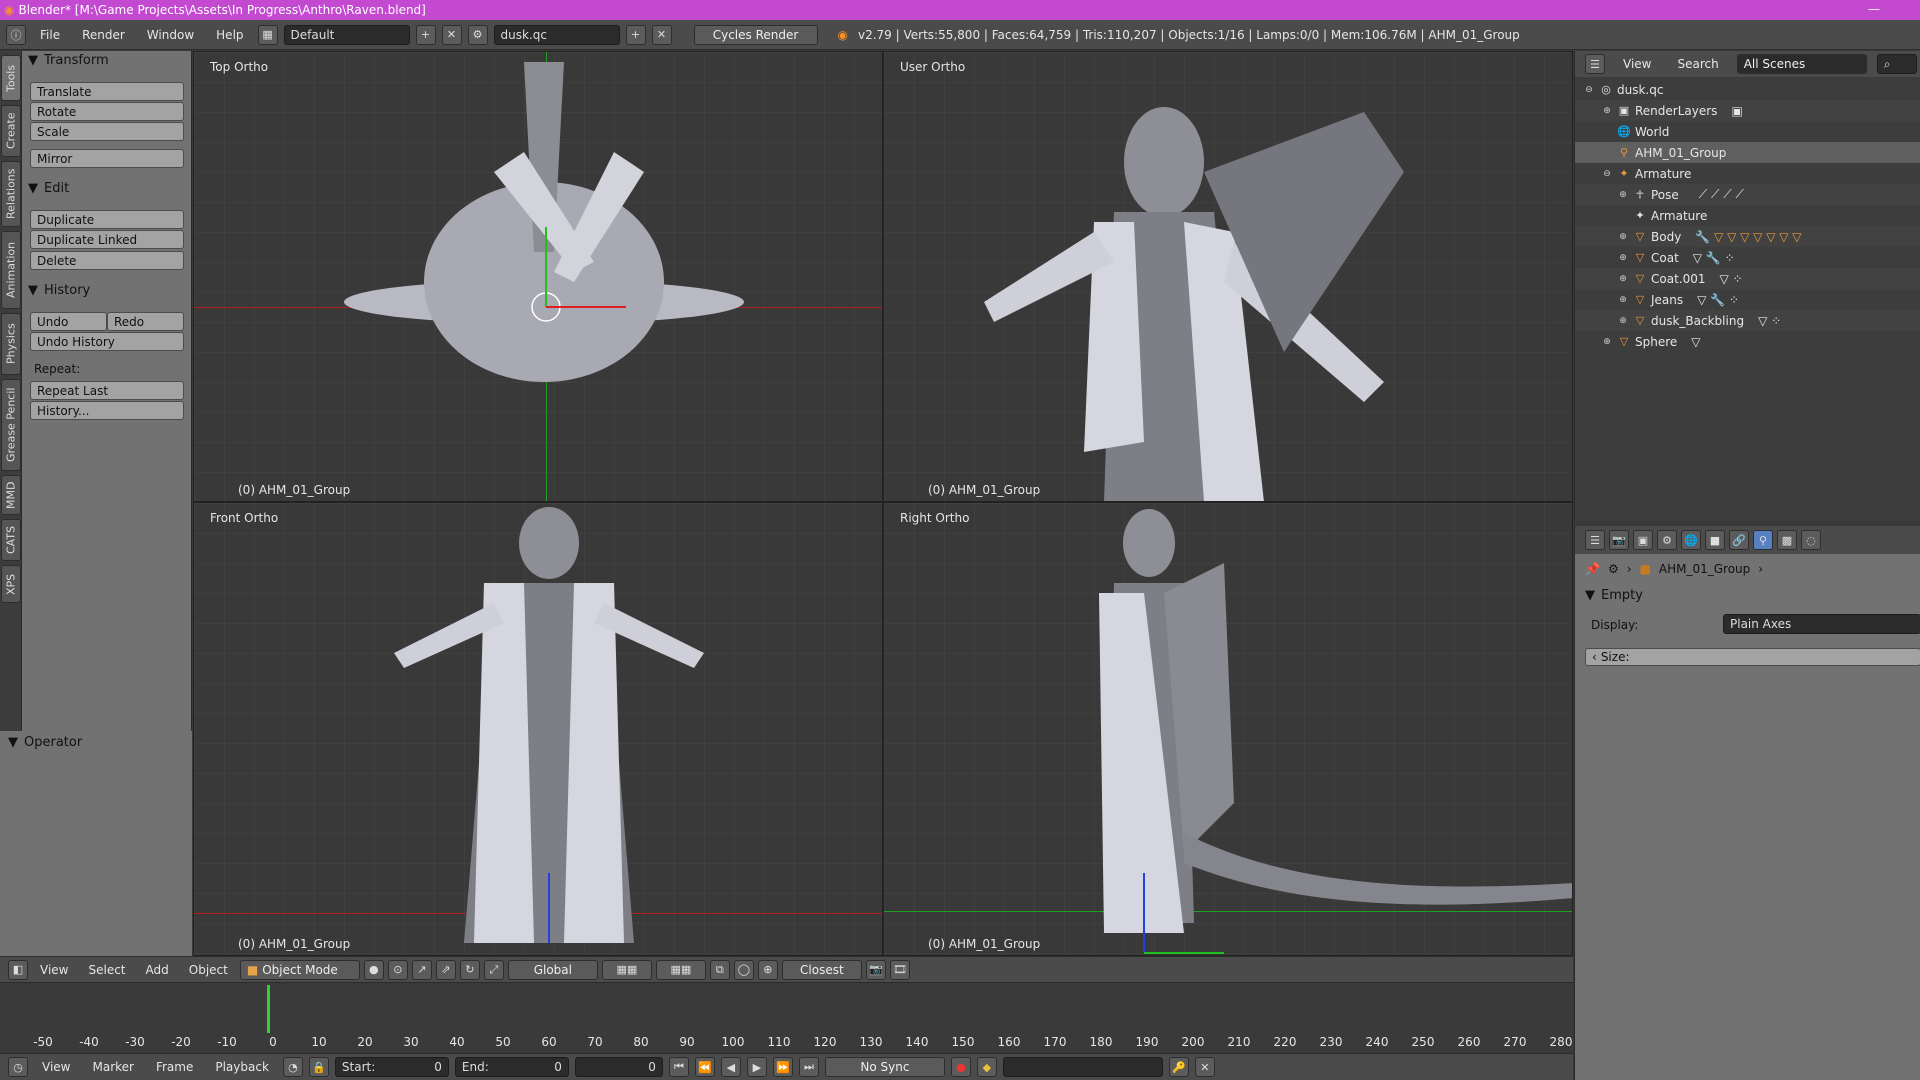 This screenshot has height=1080, width=1920. Describe the element at coordinates (318, 1067) in the screenshot. I see `lock-icon: 🔒` at that location.